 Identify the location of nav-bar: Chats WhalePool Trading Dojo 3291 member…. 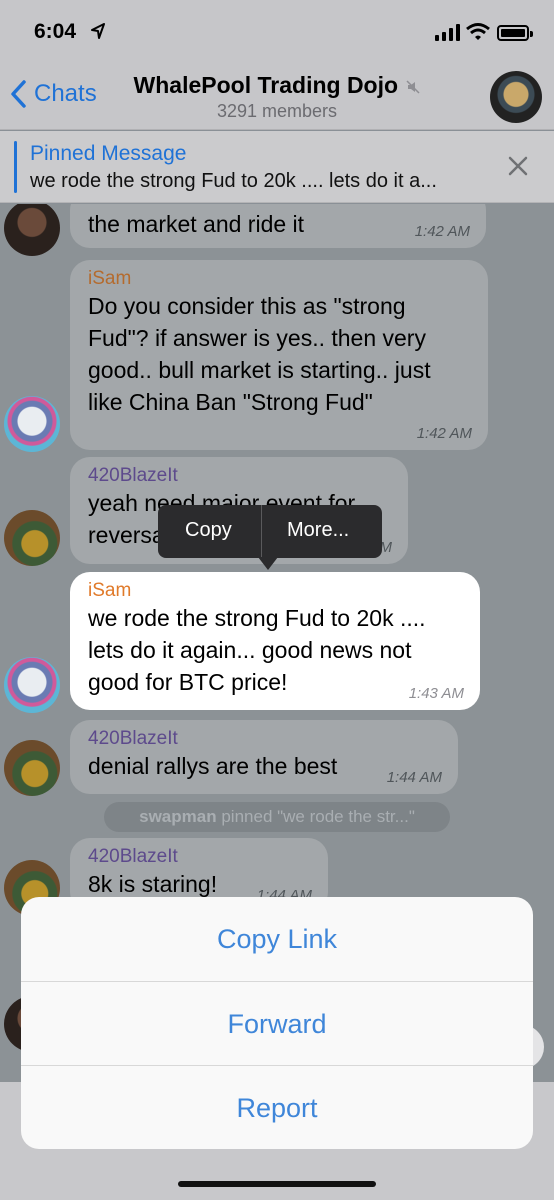
(277, 97).